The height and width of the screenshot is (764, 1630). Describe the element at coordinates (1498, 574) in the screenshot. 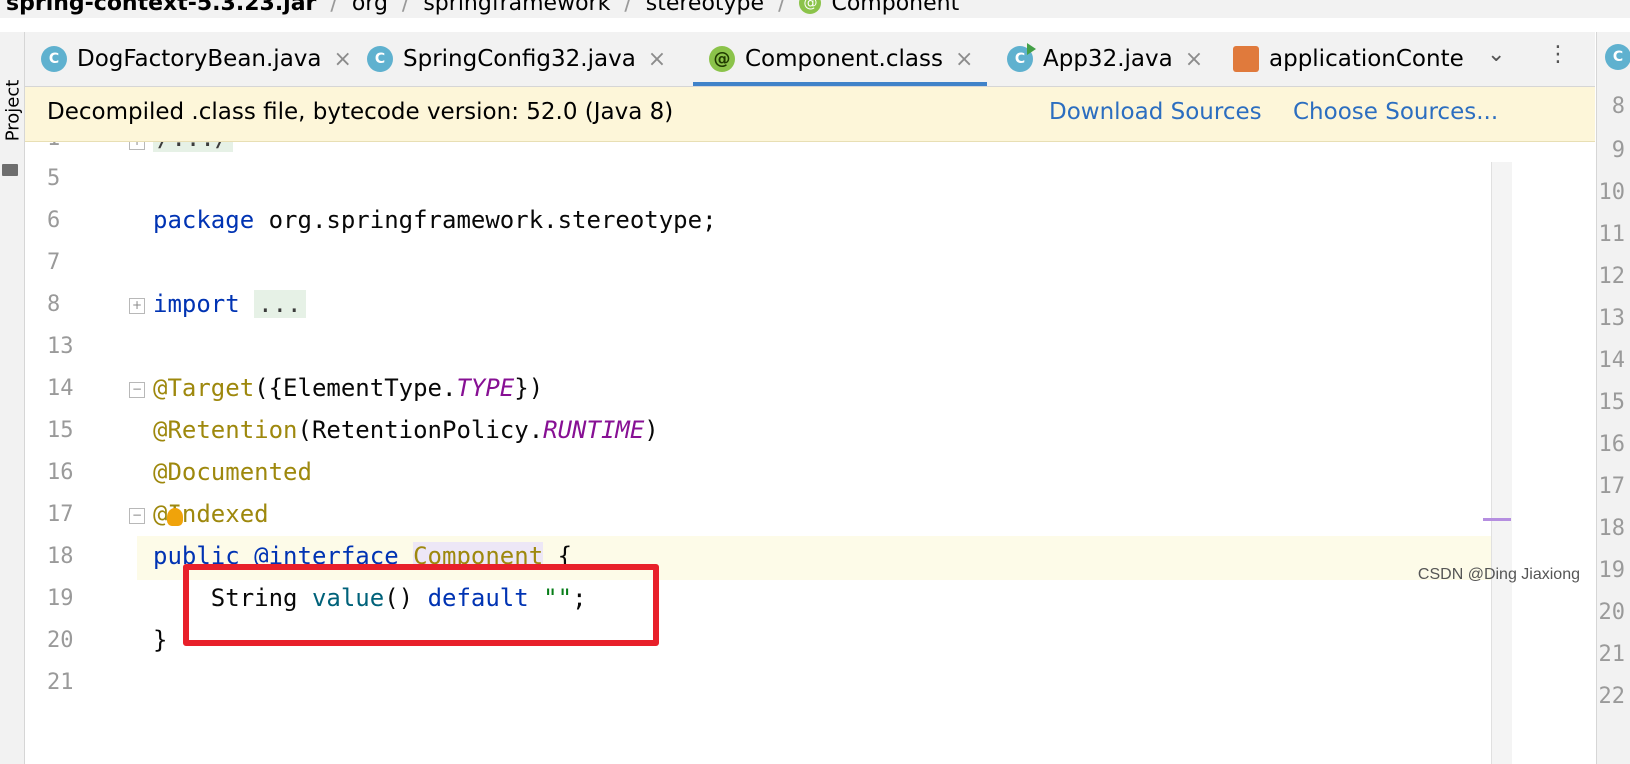

I see `watermark: CSDN @Ding Jiaxiong` at that location.